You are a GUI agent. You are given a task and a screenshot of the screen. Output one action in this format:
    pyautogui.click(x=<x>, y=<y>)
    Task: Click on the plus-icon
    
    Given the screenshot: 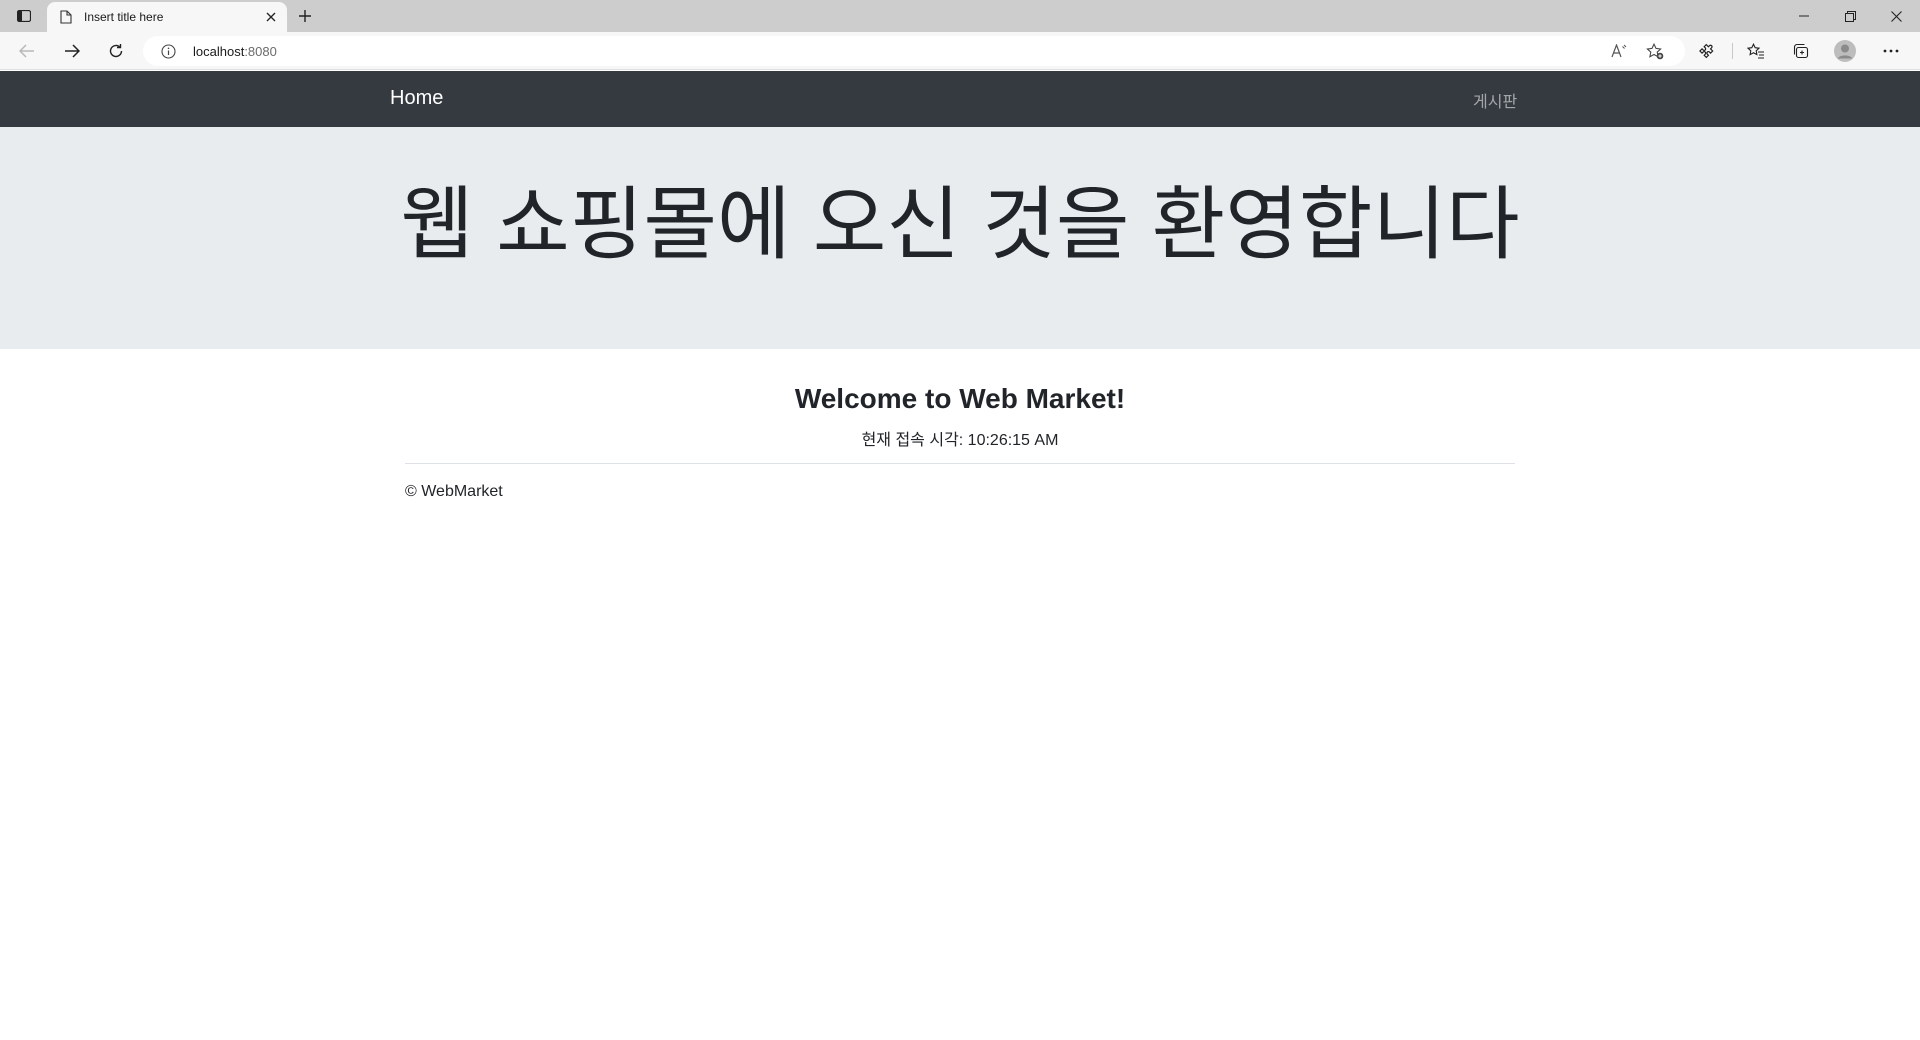 What is the action you would take?
    pyautogui.click(x=305, y=16)
    